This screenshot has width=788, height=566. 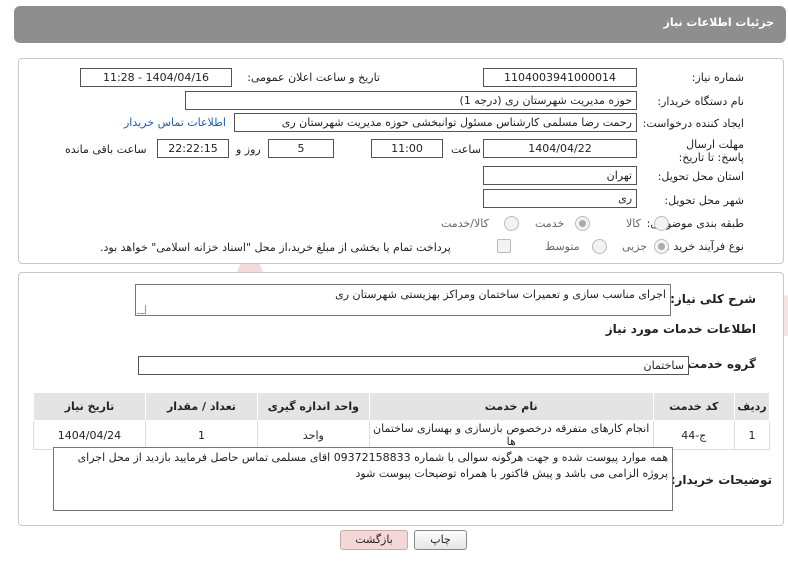 What do you see at coordinates (717, 77) in the screenshot?
I see `need-number-label: شماره نیاز:` at bounding box center [717, 77].